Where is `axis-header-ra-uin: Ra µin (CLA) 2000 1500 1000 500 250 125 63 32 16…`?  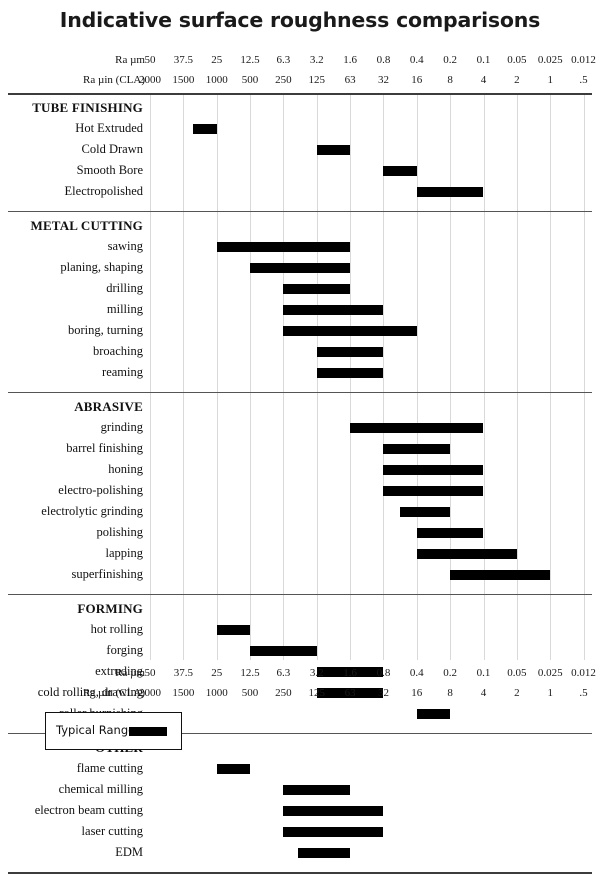
axis-header-ra-uin: Ra µin (CLA) 2000 1500 1000 500 250 125 63 32 16… is located at coordinates (300, 82).